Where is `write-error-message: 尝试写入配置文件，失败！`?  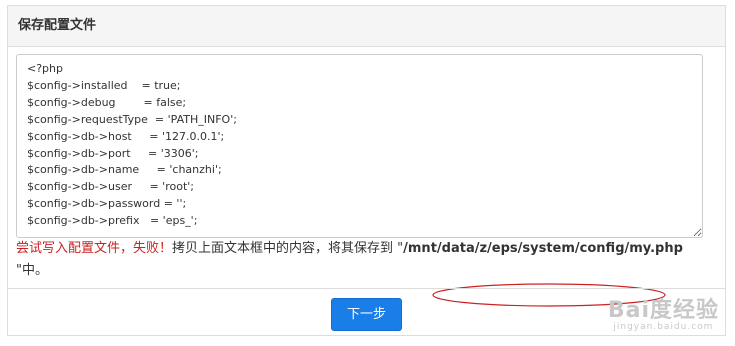 write-error-message: 尝试写入配置文件，失败！ is located at coordinates (94, 248).